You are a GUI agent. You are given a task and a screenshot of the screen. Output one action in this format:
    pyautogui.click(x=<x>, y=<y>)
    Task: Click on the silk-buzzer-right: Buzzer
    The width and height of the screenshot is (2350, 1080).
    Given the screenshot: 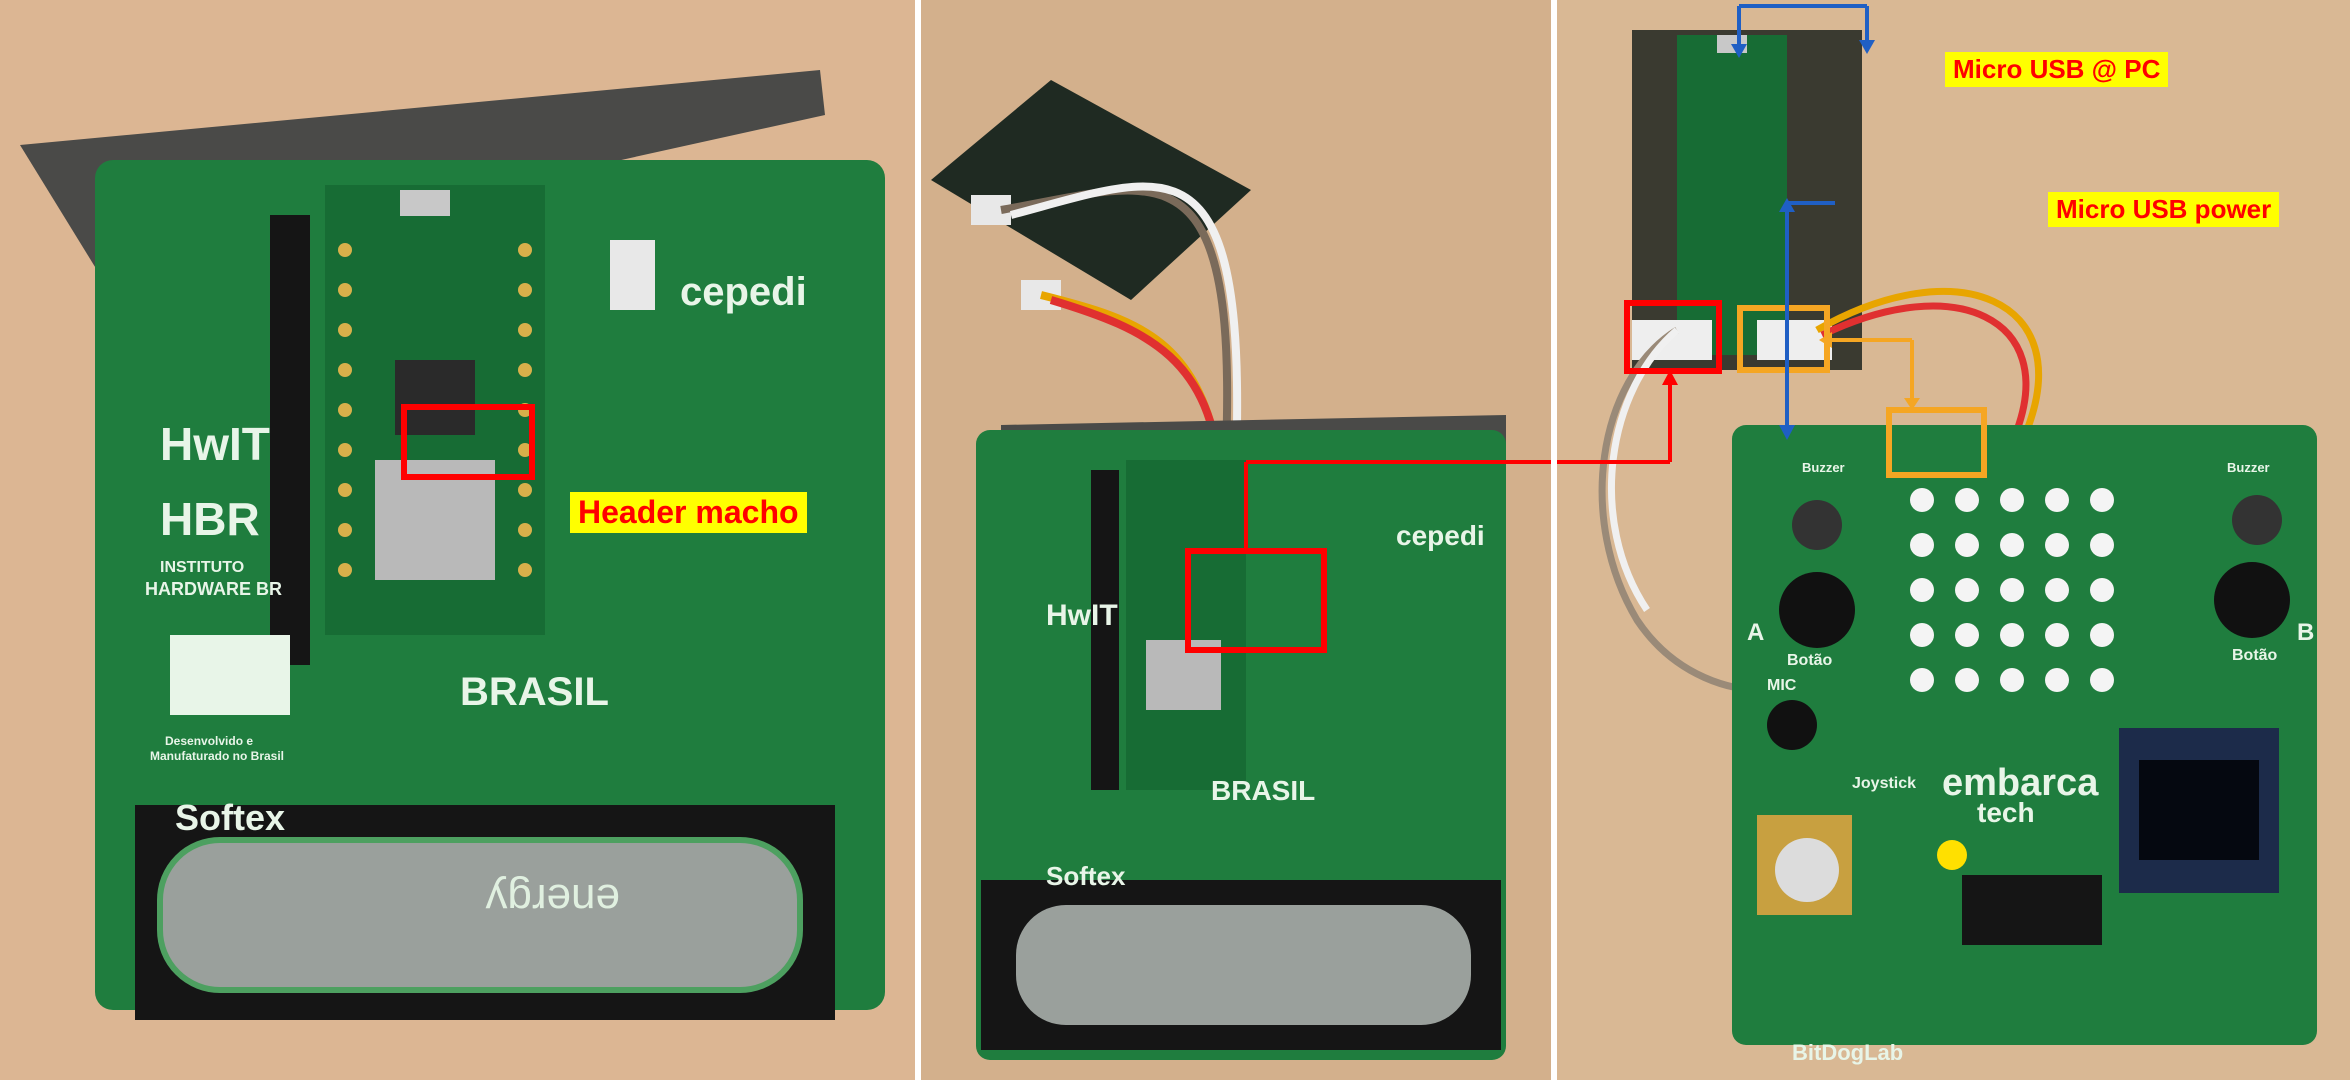 What is the action you would take?
    pyautogui.click(x=2248, y=467)
    